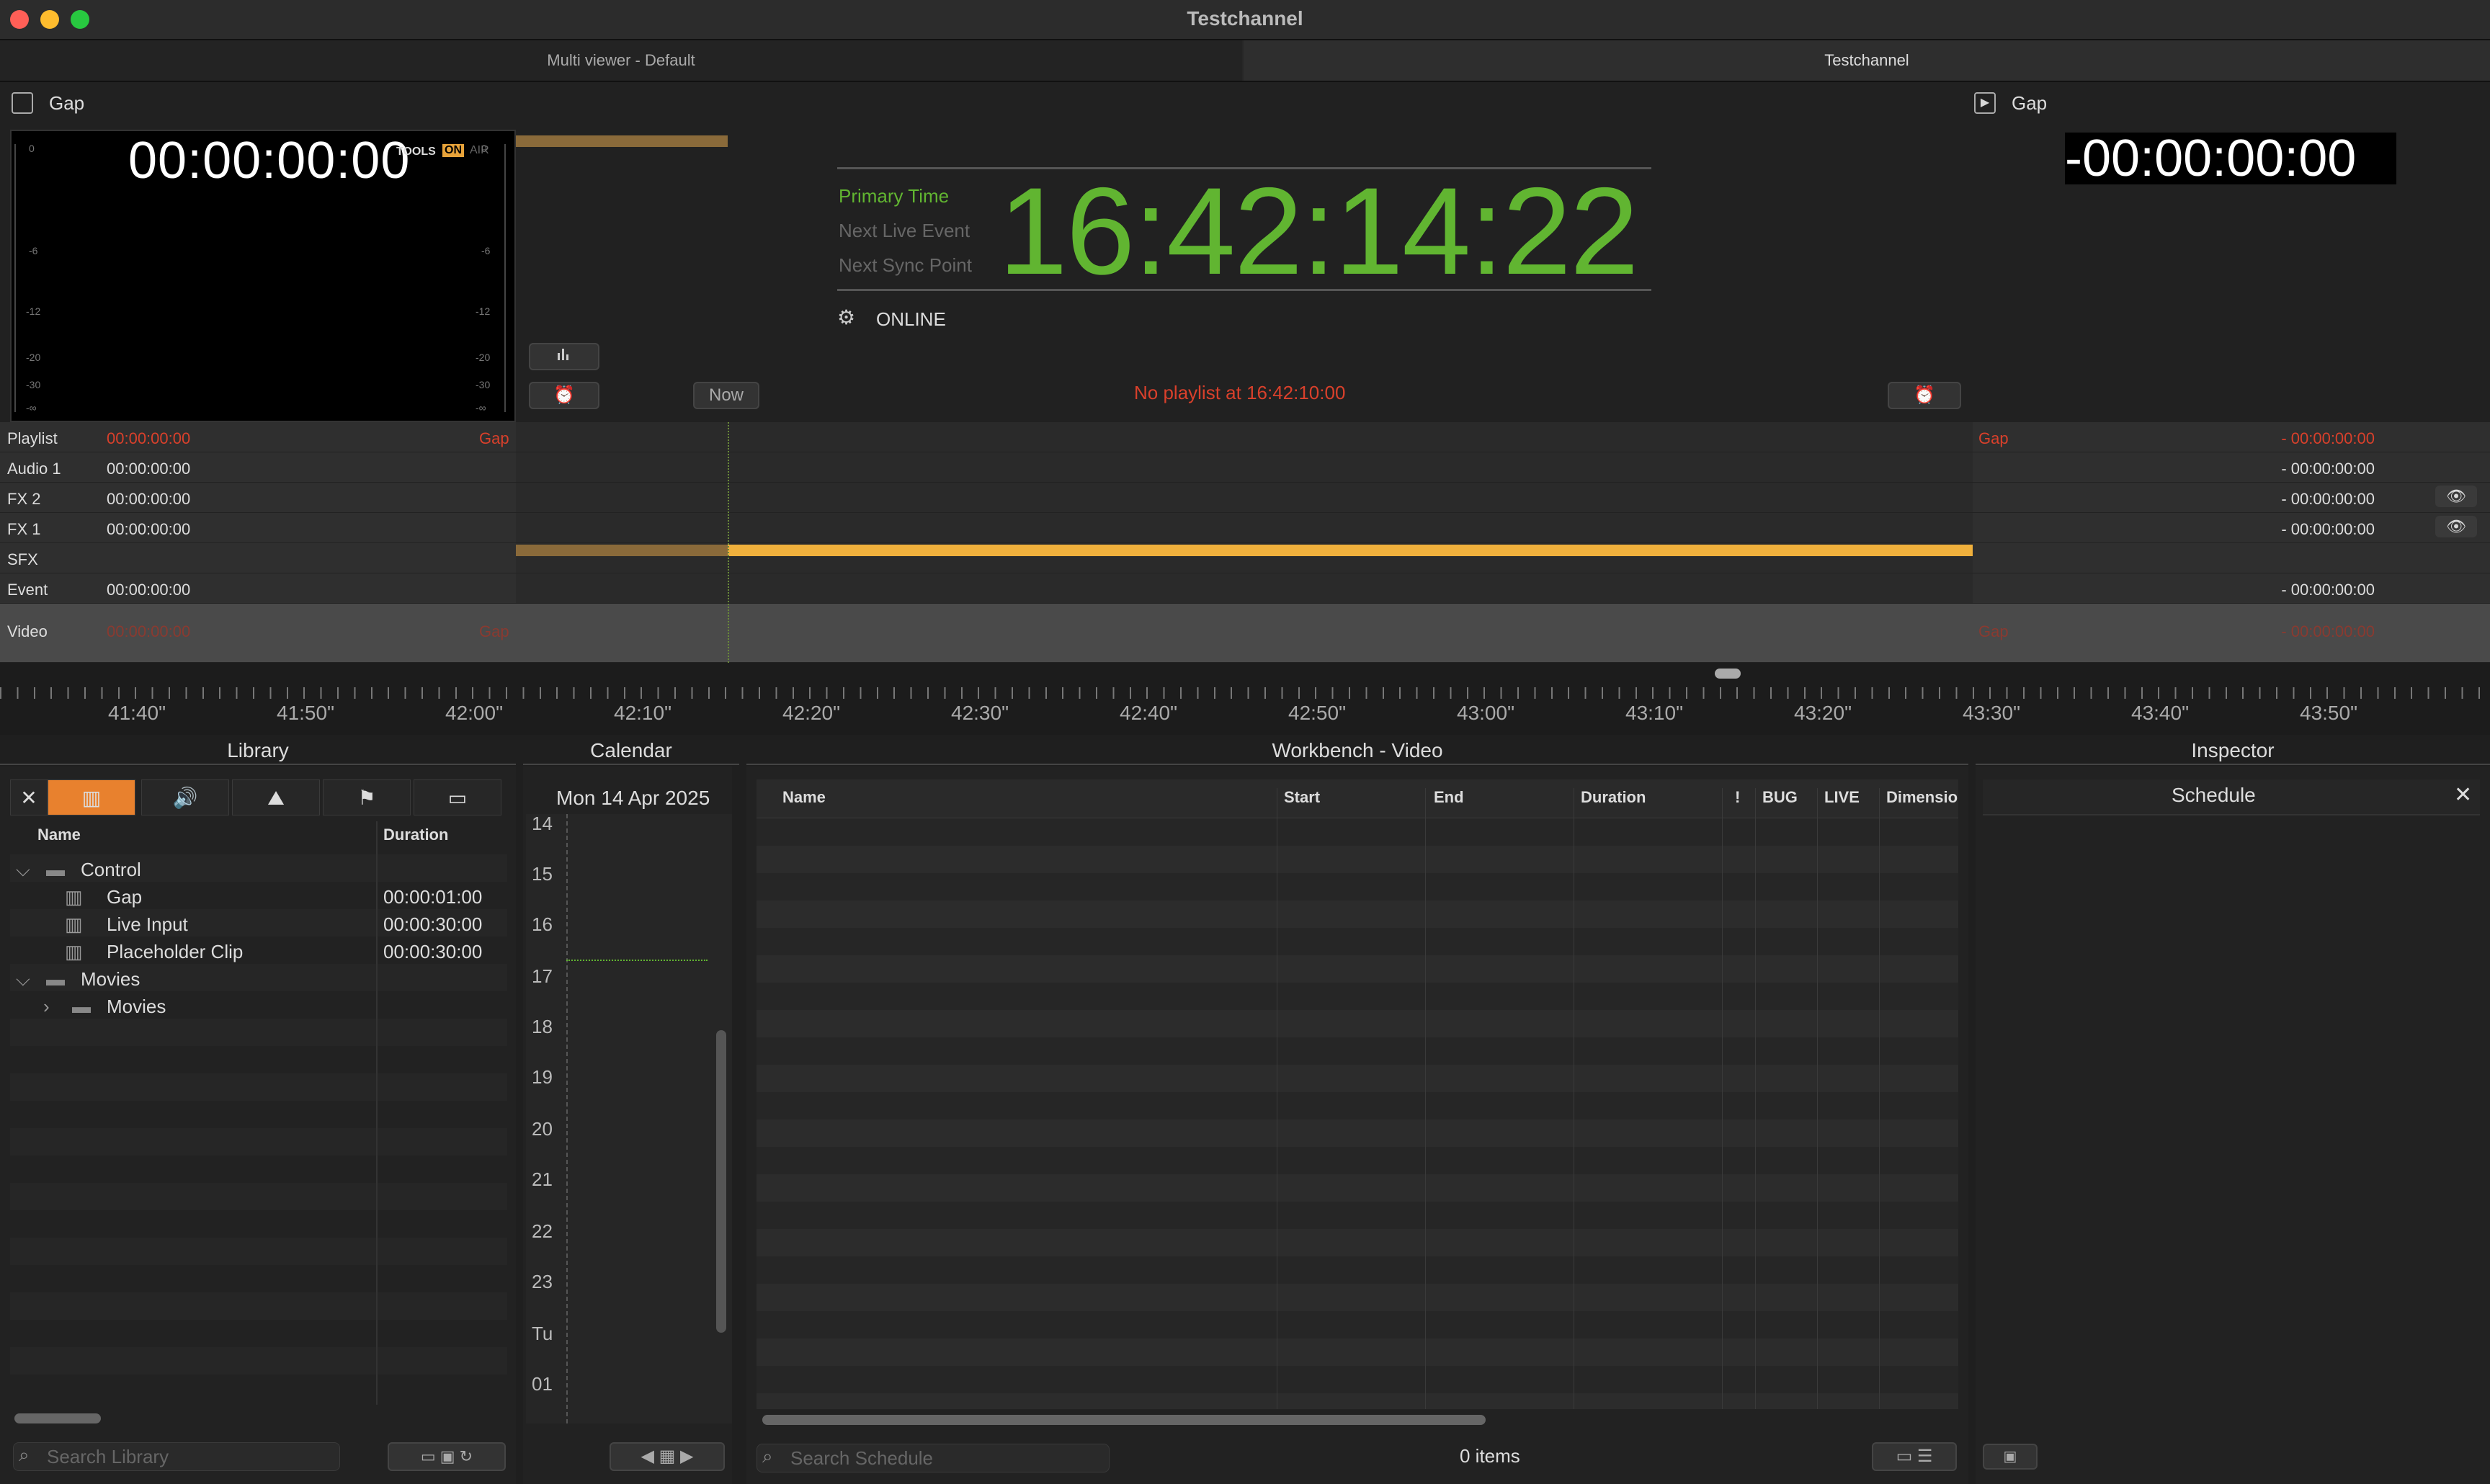 This screenshot has width=2490, height=1484. I want to click on schedule-search-input: Search Schedule, so click(933, 1458).